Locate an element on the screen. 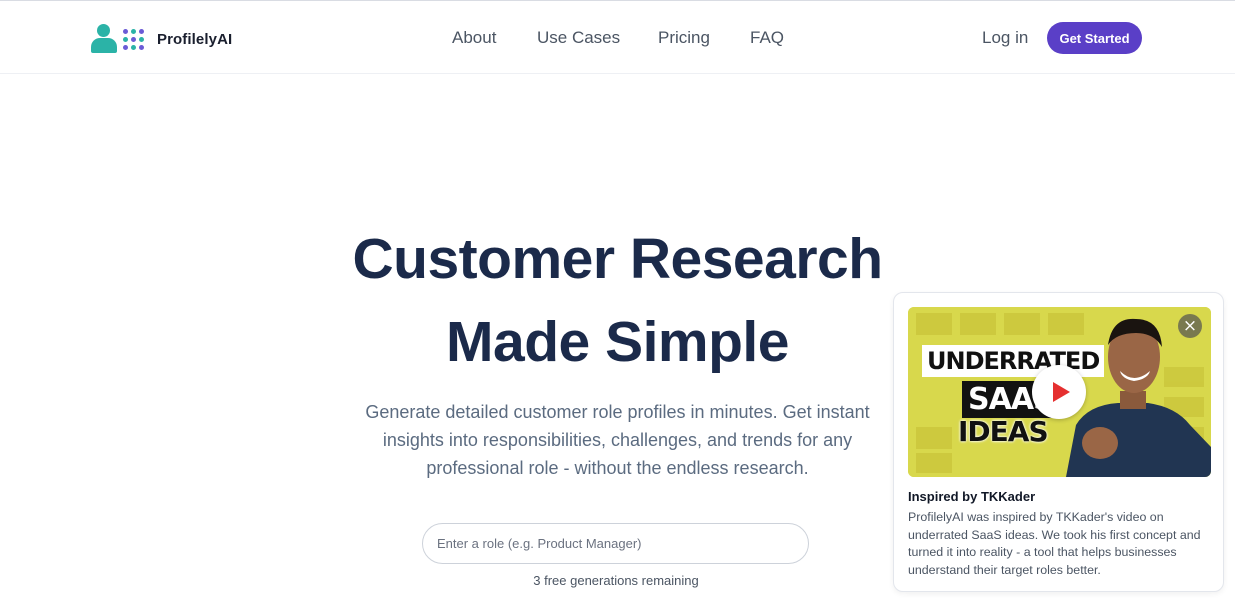 This screenshot has height=600, width=1235. nav-about: About is located at coordinates (474, 38).